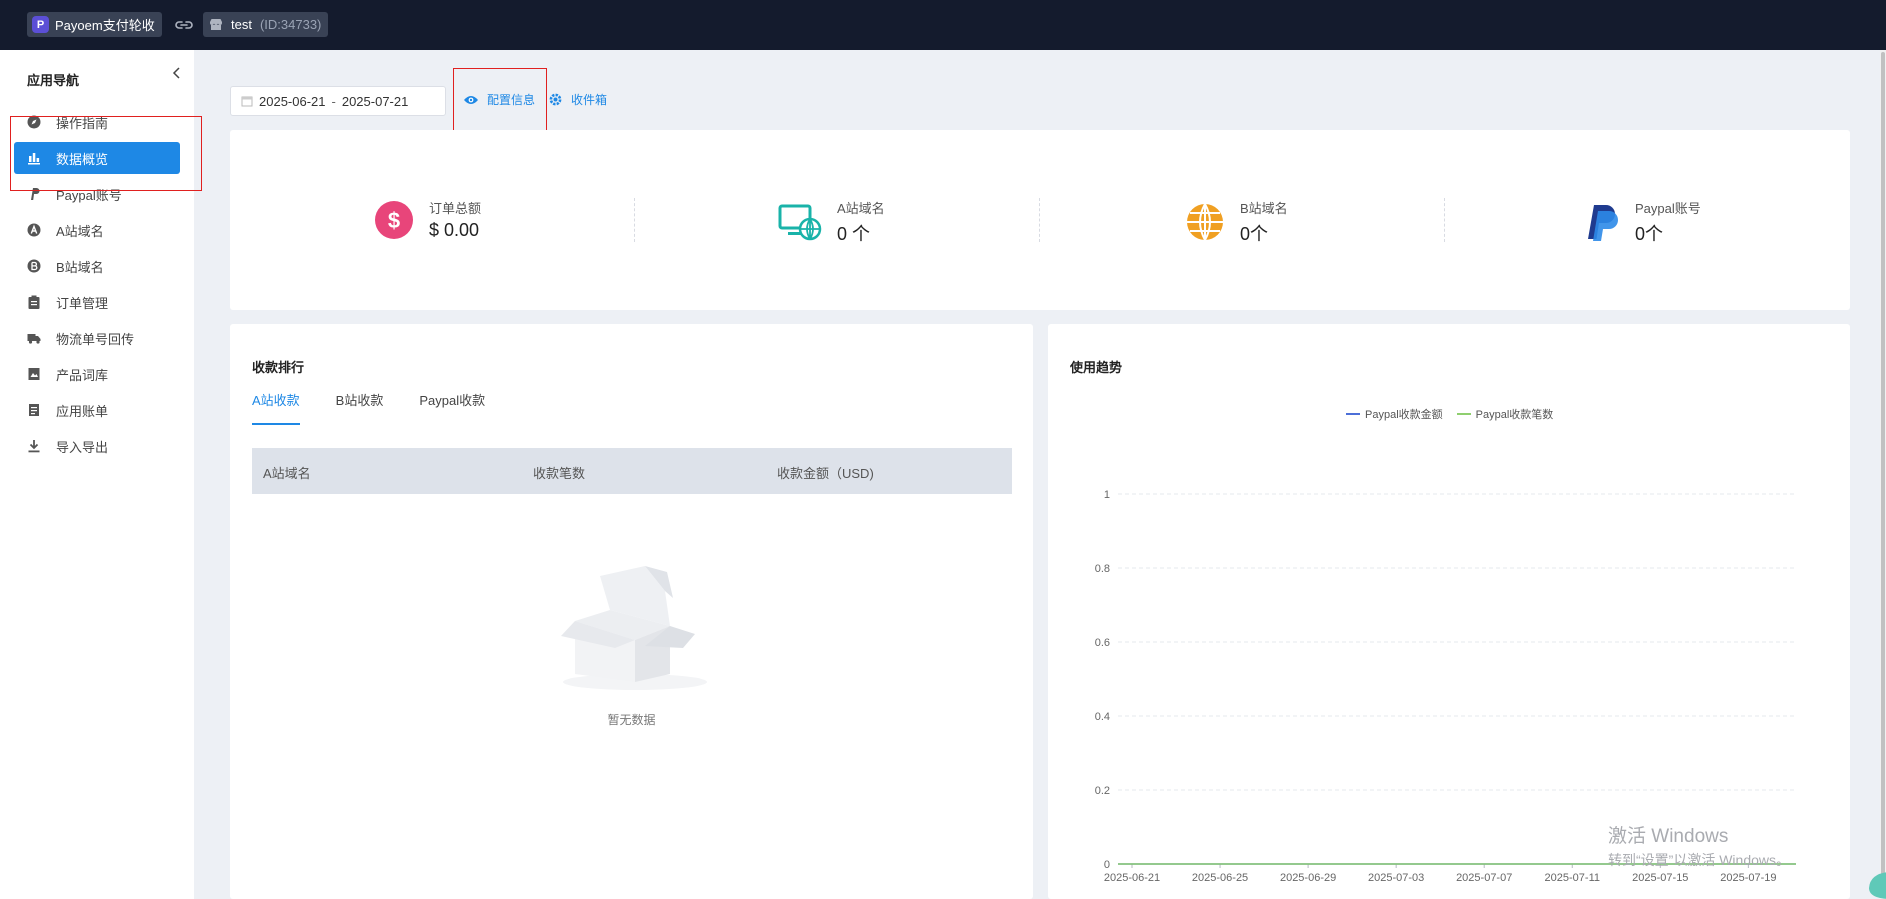 The image size is (1886, 899). I want to click on config-info-link: 配置信息, so click(499, 99).